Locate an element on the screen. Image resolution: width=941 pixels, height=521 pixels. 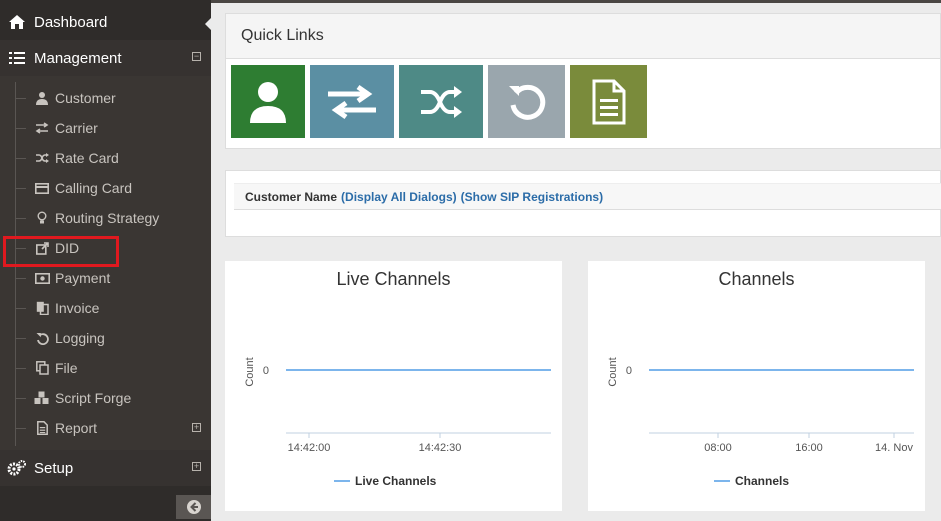
quick-link-rate-card is located at coordinates (441, 101).